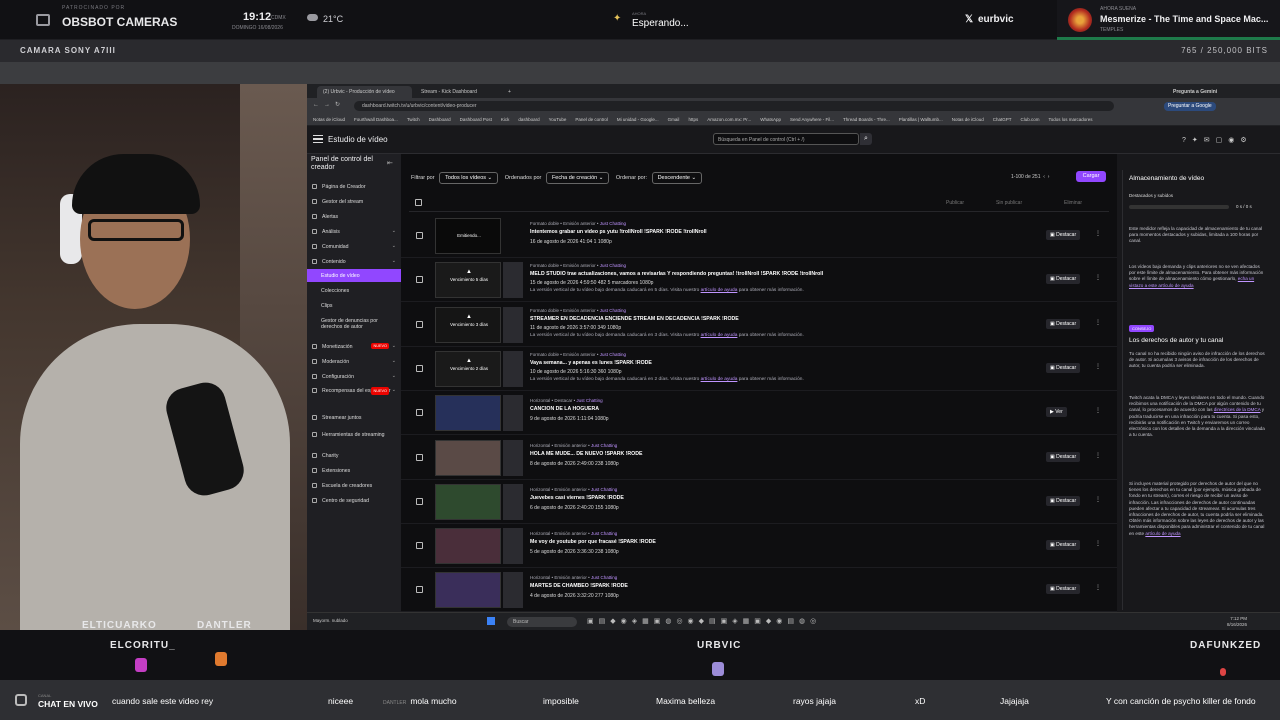 The width and height of the screenshot is (1280, 720). What do you see at coordinates (469, 178) in the screenshot?
I see `filter-dropdown: Todos los vídeos ⌄` at bounding box center [469, 178].